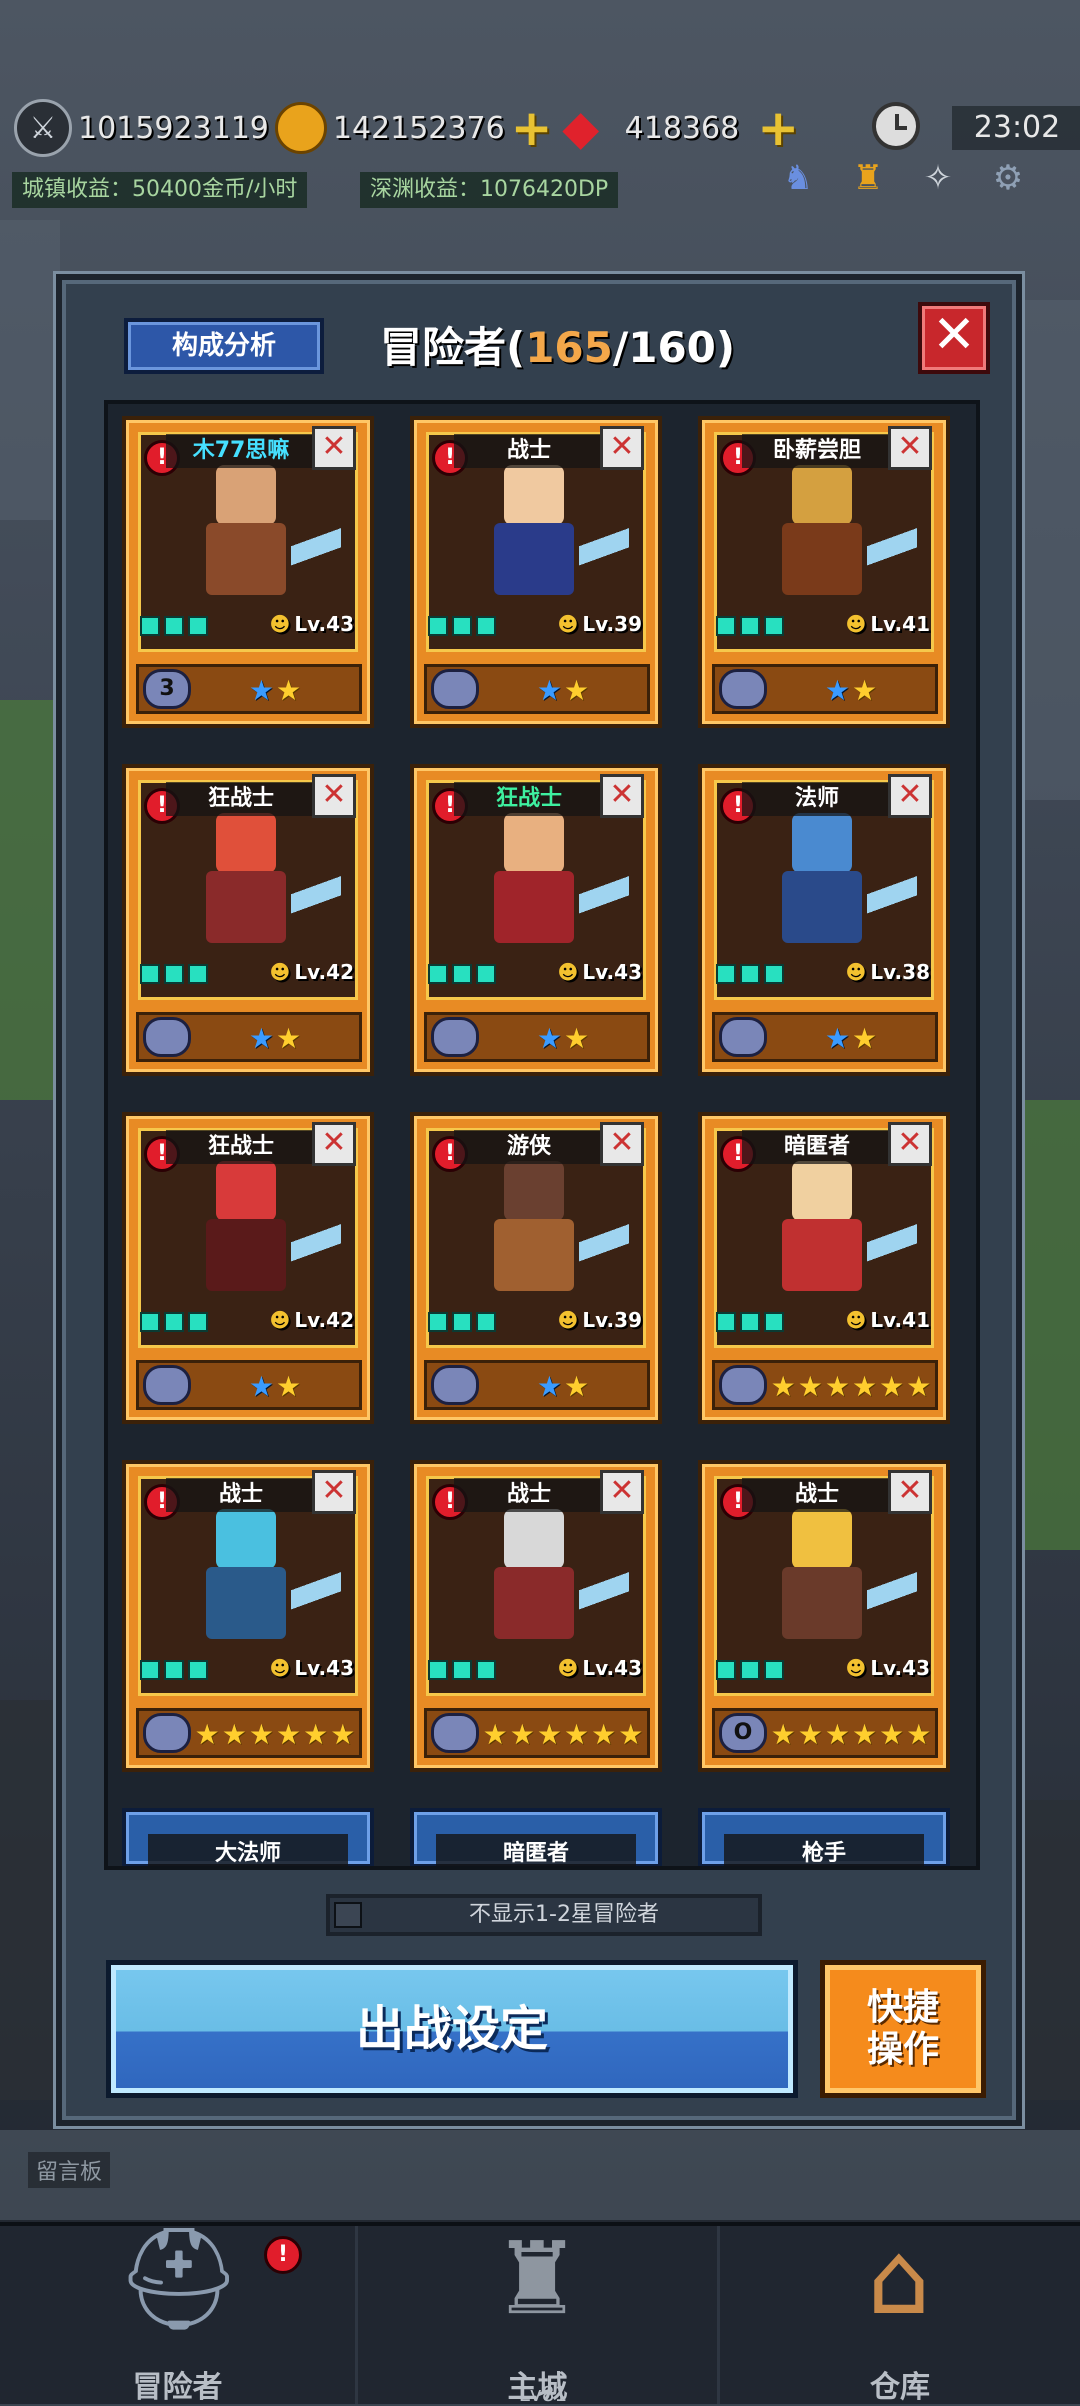 The width and height of the screenshot is (1080, 2406). I want to click on adventurer-card: 枪手, so click(824, 1837).